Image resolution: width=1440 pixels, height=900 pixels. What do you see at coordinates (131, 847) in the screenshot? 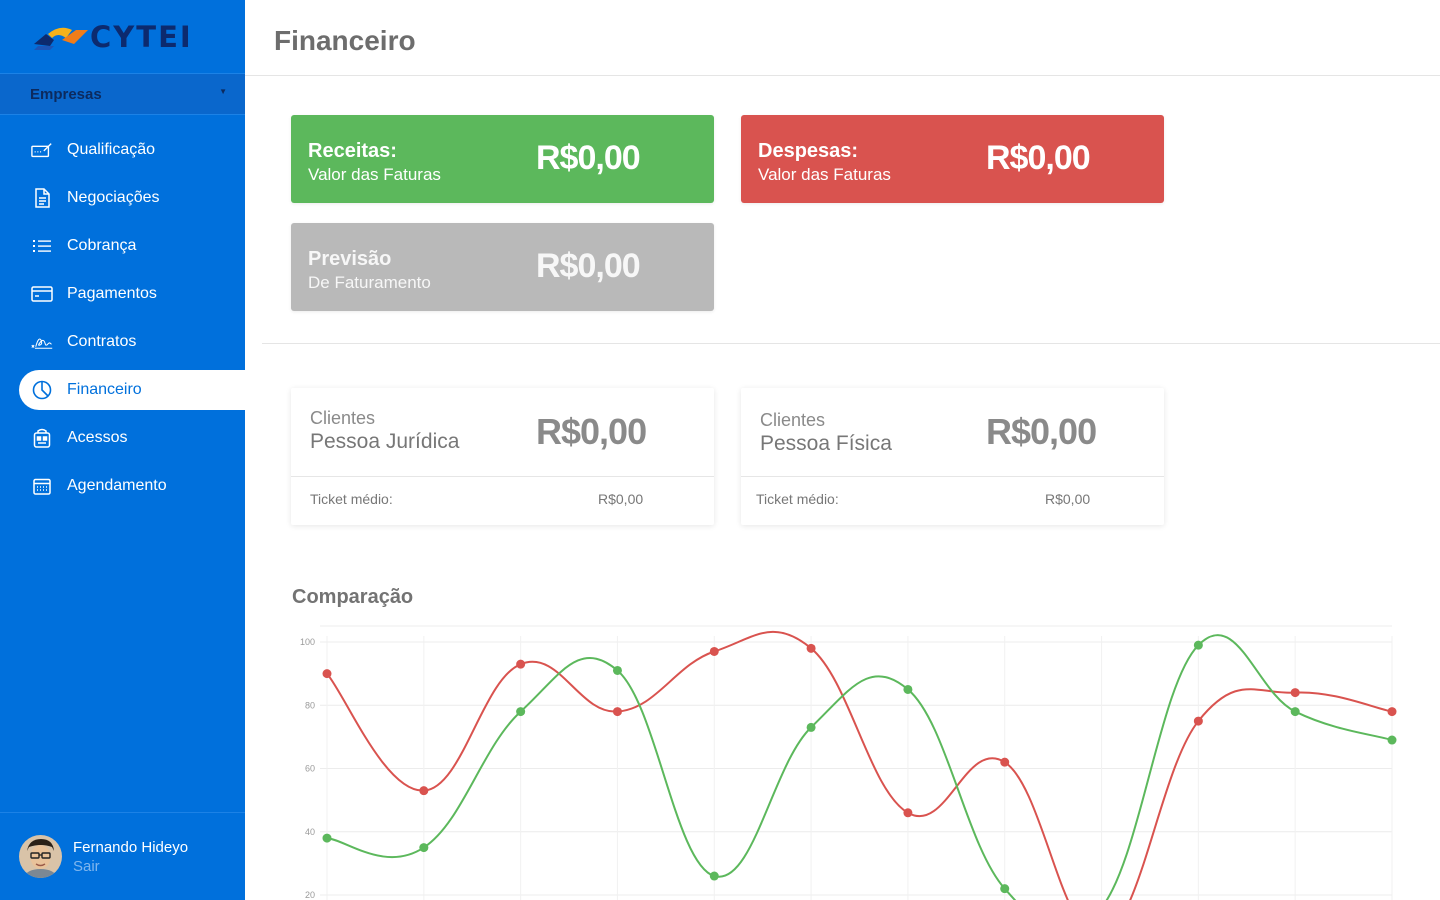
I see `user-name: Fernando Hideyo` at bounding box center [131, 847].